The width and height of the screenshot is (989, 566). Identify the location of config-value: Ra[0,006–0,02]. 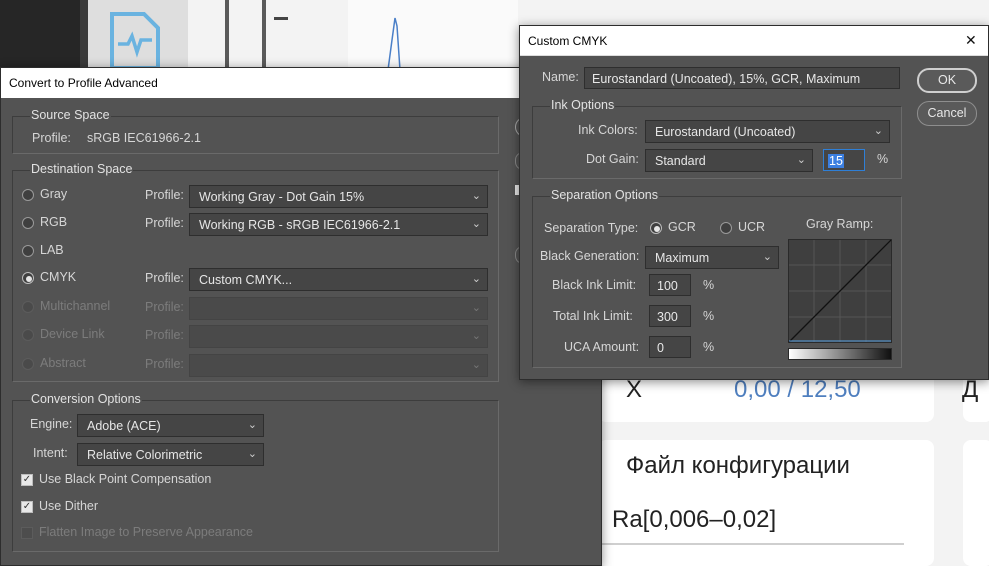
(694, 519).